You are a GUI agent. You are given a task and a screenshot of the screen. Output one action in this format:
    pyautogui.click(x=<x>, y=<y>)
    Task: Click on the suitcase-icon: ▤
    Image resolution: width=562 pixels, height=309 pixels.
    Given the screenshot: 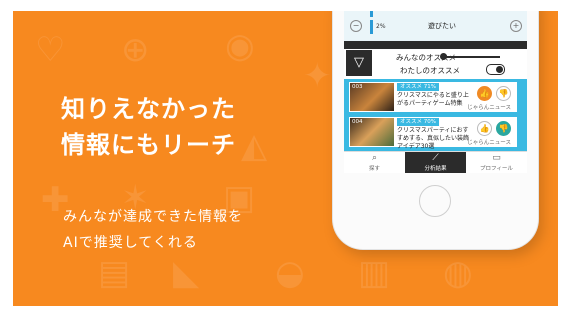 What is the action you would take?
    pyautogui.click(x=114, y=273)
    